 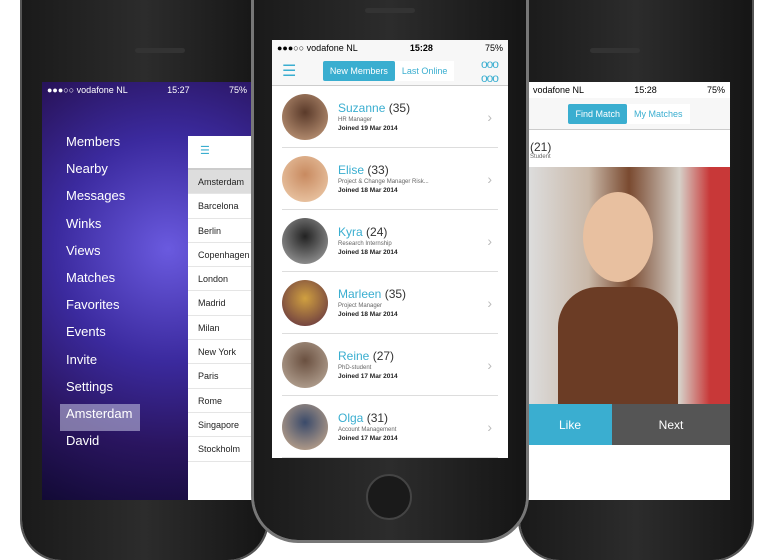 What do you see at coordinates (220, 231) in the screenshot?
I see `city-item: Berlin` at bounding box center [220, 231].